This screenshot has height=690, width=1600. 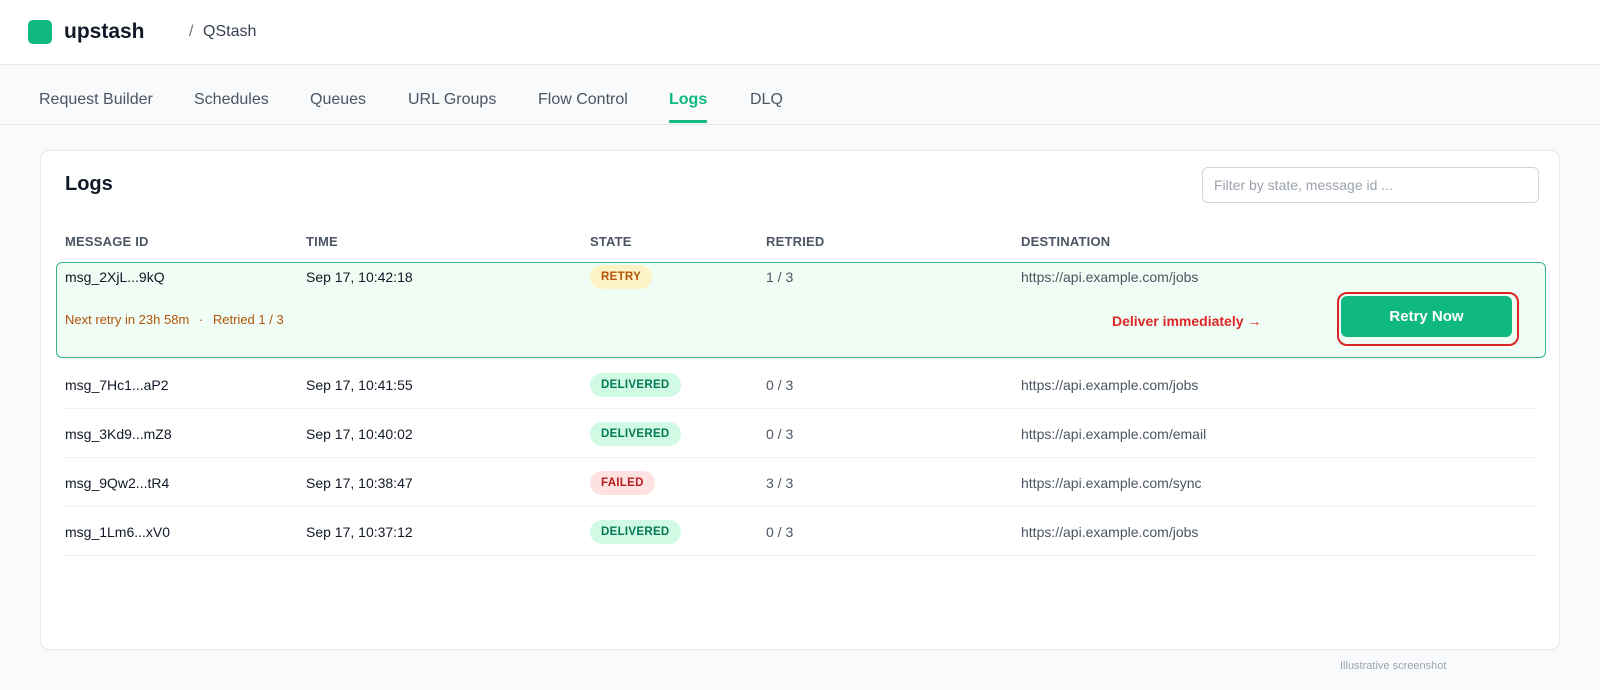 I want to click on tab-logs: Logs, so click(x=688, y=100).